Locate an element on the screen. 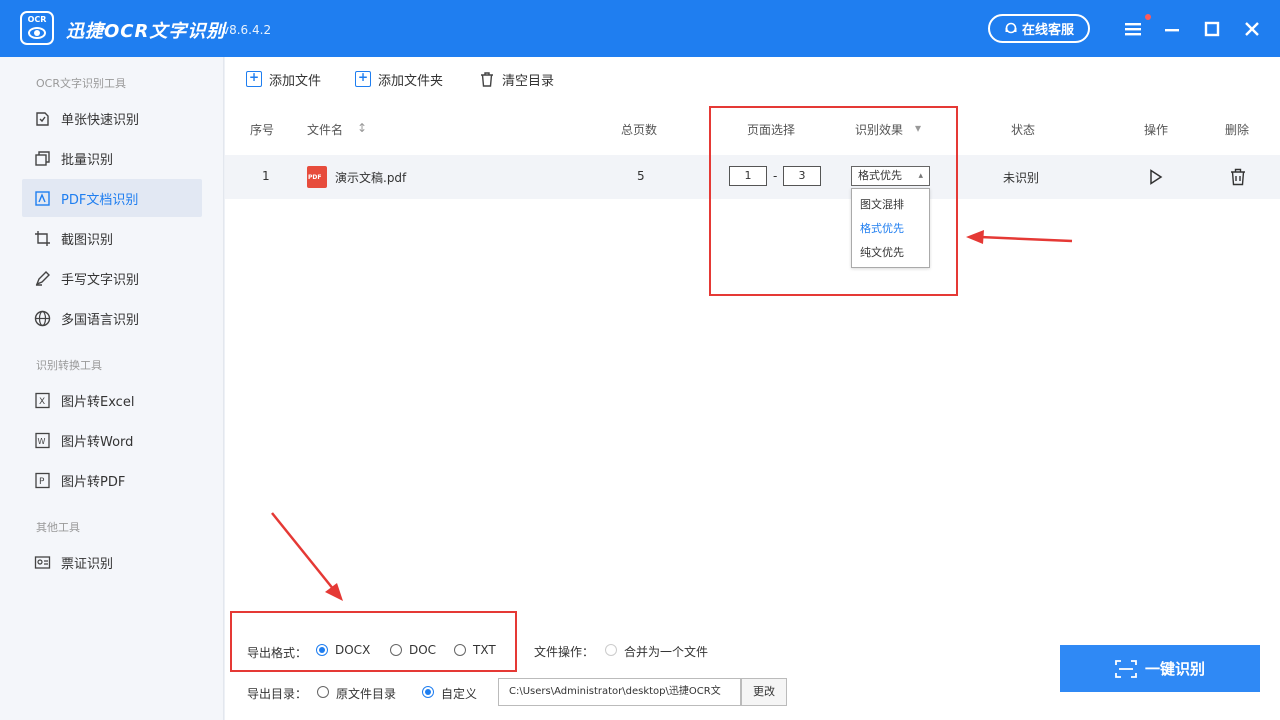 This screenshot has height=720, width=1280. arrow-to-dropdown is located at coordinates (1019, 237).